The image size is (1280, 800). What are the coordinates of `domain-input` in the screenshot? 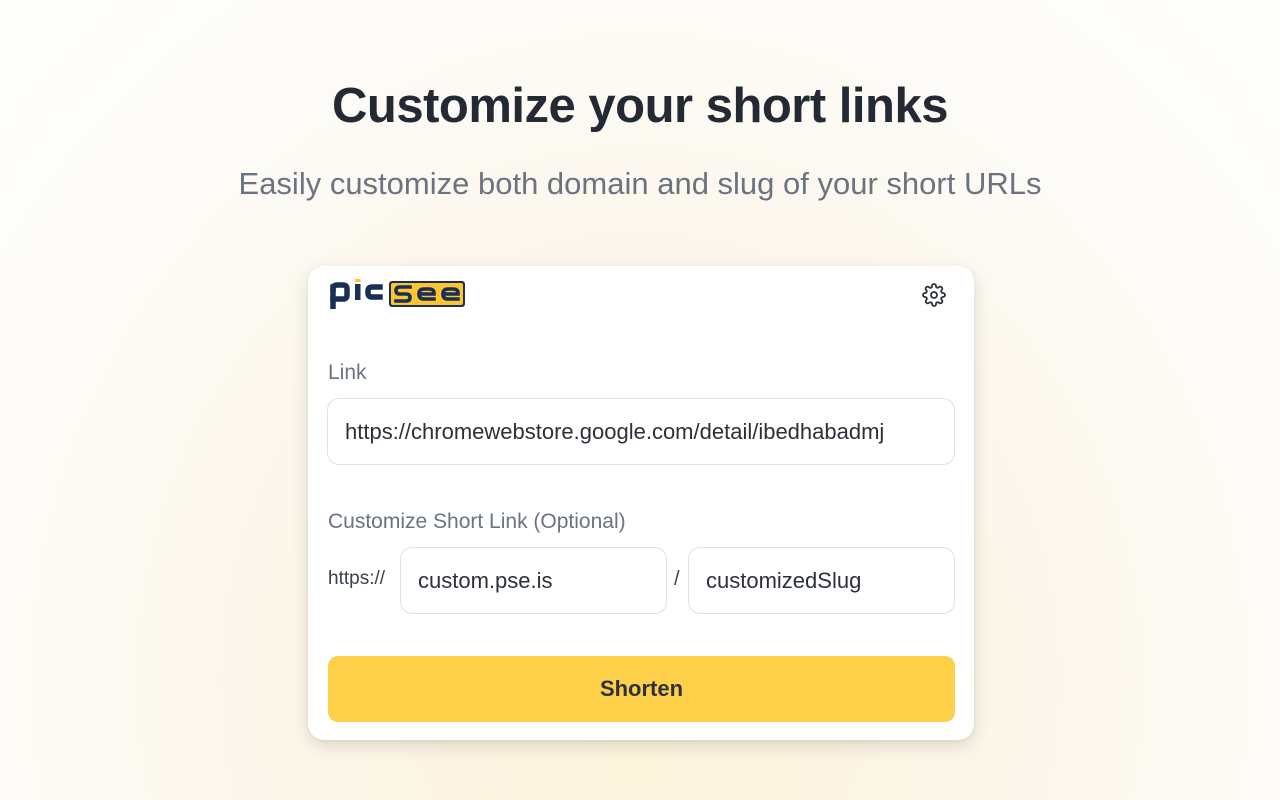 It's located at (533, 580).